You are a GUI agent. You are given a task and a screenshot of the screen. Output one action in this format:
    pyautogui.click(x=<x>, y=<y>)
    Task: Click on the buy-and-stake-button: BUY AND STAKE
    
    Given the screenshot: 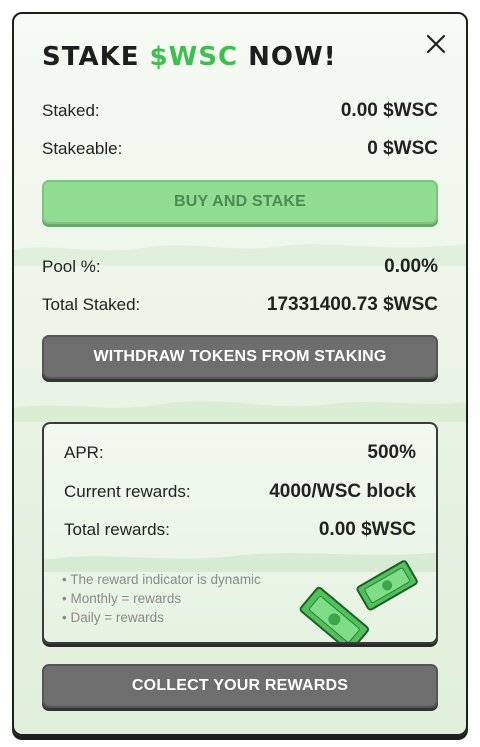 What is the action you would take?
    pyautogui.click(x=240, y=202)
    